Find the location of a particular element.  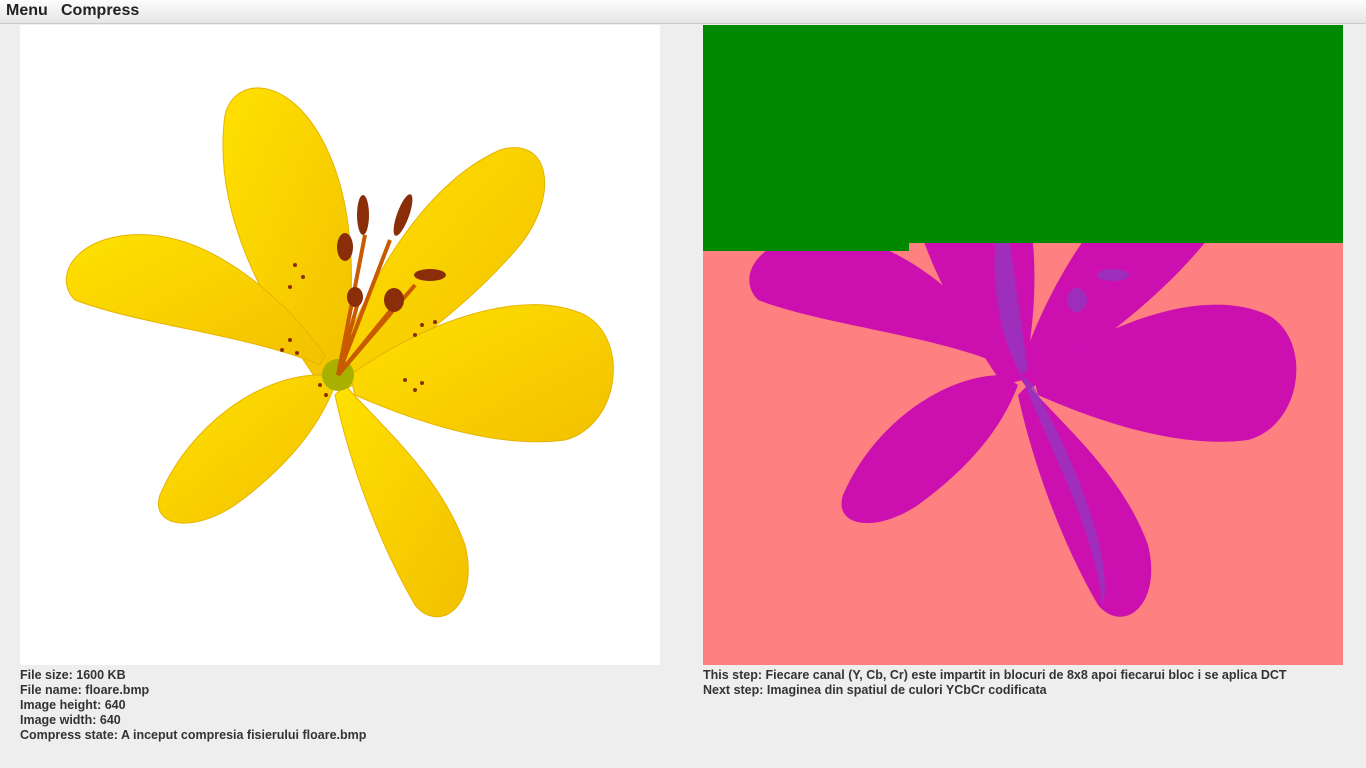

image-width-label: Image width: 640 is located at coordinates (70, 720).